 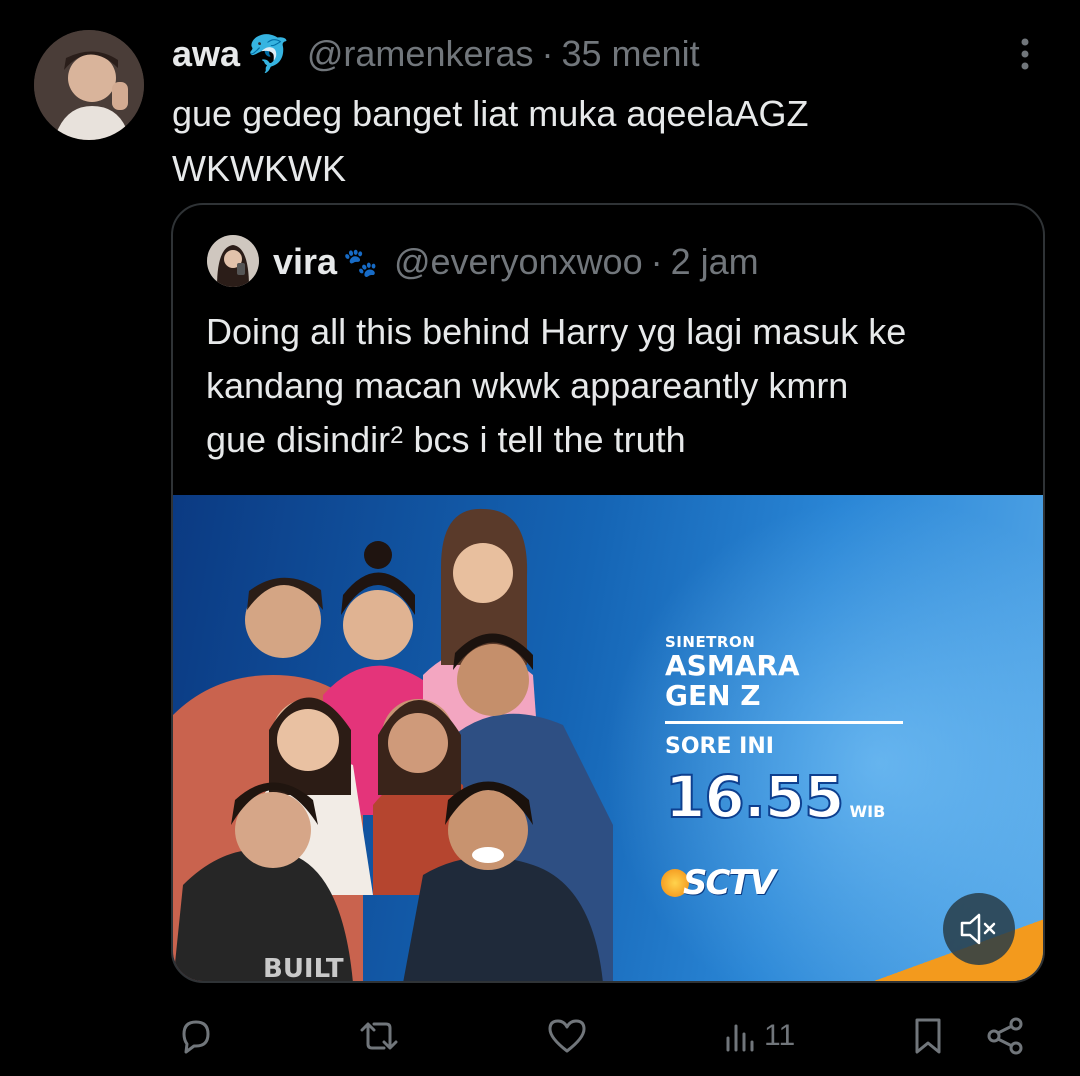 What do you see at coordinates (719, 746) in the screenshot?
I see `air-day: SORE INI` at bounding box center [719, 746].